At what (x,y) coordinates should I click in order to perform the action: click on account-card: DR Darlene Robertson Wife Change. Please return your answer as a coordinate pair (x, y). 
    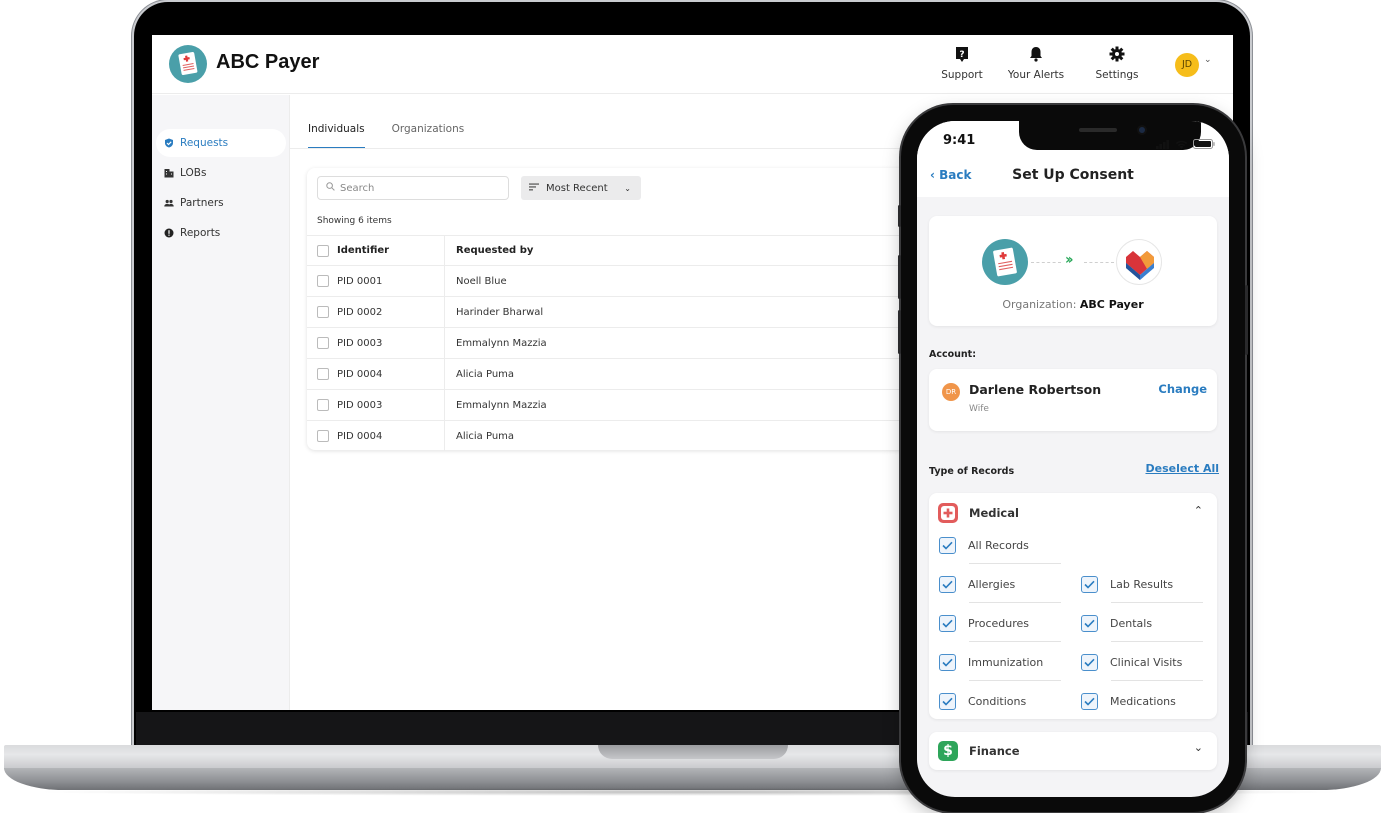
    Looking at the image, I should click on (1073, 400).